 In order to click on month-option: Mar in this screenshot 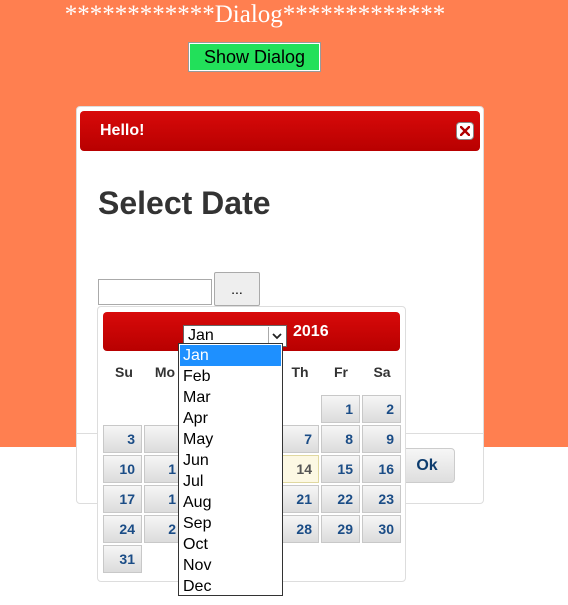, I will do `click(230, 397)`.